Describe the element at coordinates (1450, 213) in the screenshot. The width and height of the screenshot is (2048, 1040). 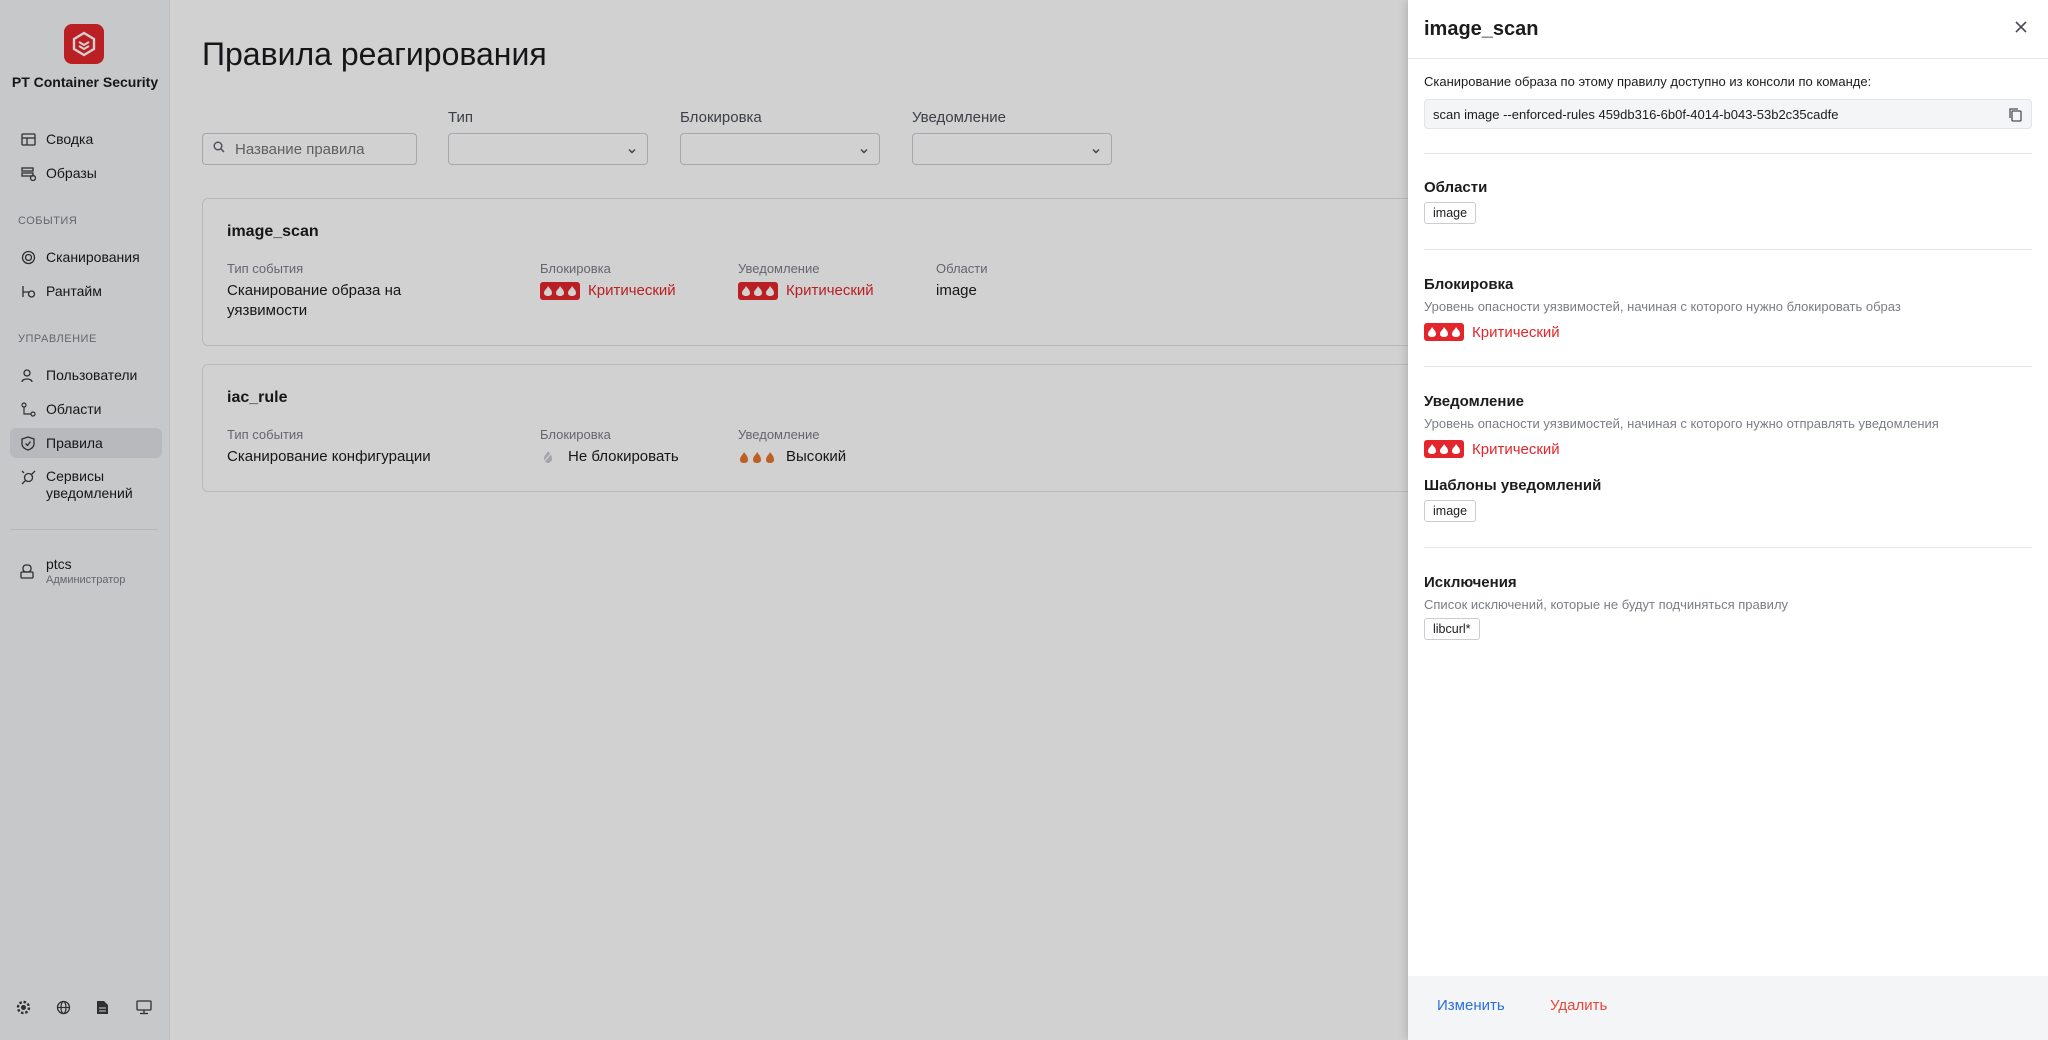
I see `scope-tag: image` at that location.